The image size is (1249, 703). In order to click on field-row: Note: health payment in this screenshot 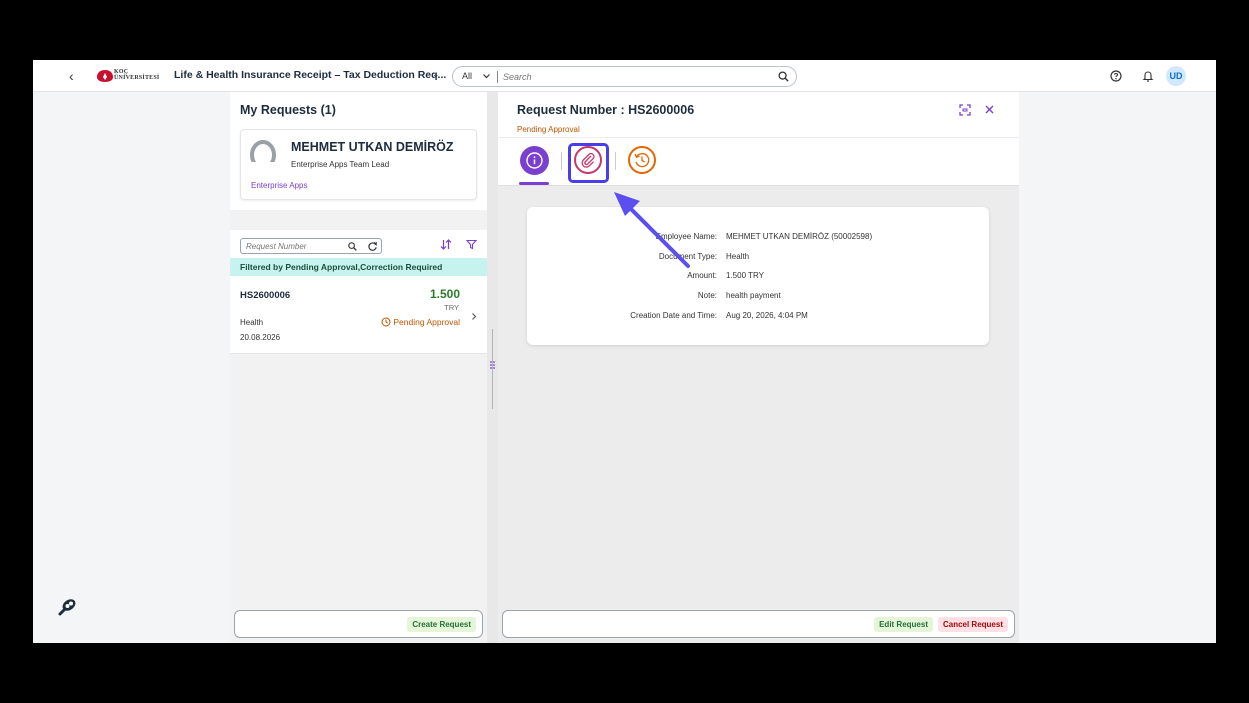, I will do `click(758, 298)`.